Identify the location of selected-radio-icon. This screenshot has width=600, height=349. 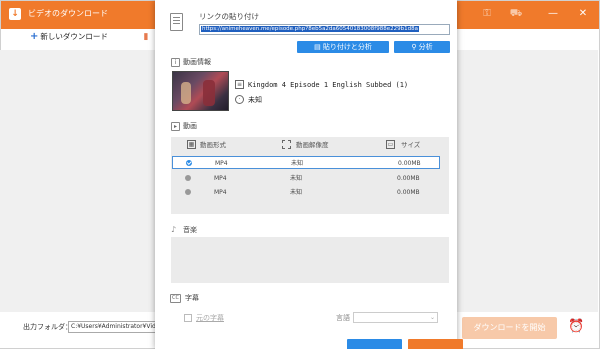
(189, 163).